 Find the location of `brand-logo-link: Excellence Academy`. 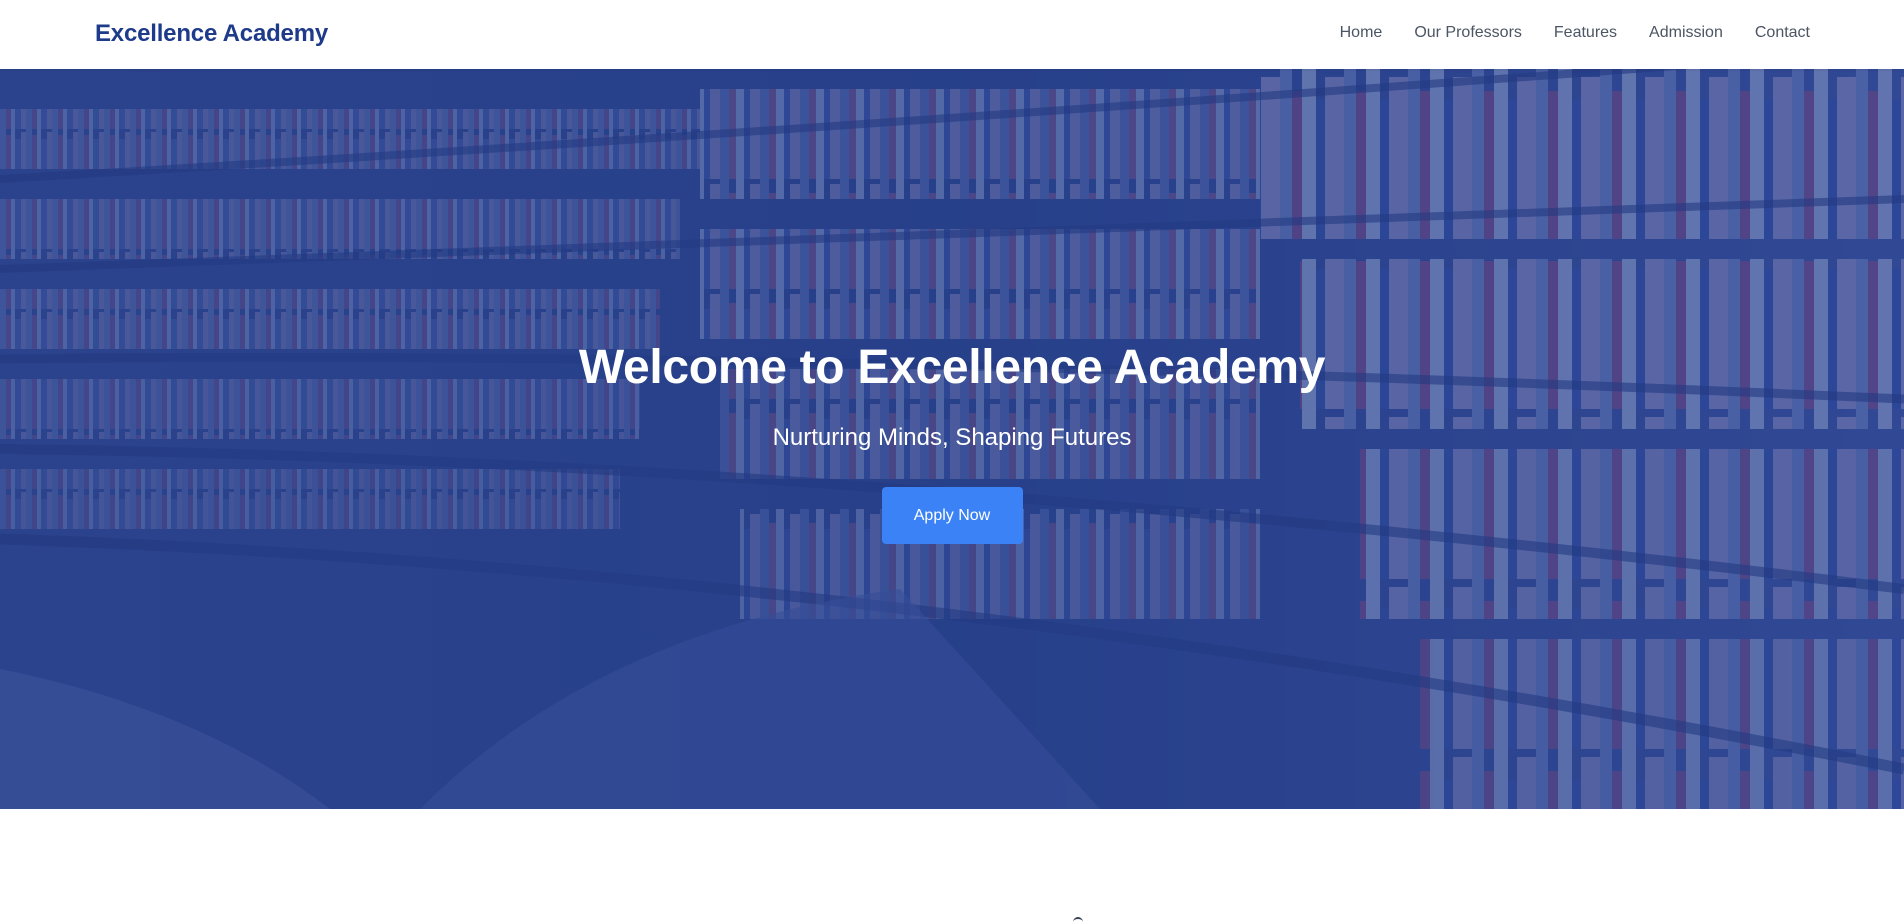

brand-logo-link: Excellence Academy is located at coordinates (211, 34).